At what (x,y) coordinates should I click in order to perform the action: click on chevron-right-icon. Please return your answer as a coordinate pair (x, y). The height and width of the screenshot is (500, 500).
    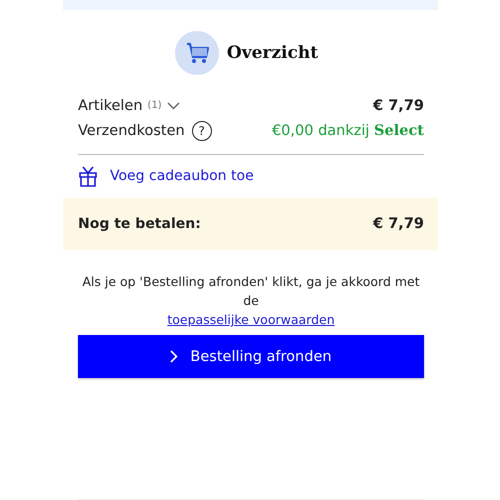
    Looking at the image, I should click on (174, 356).